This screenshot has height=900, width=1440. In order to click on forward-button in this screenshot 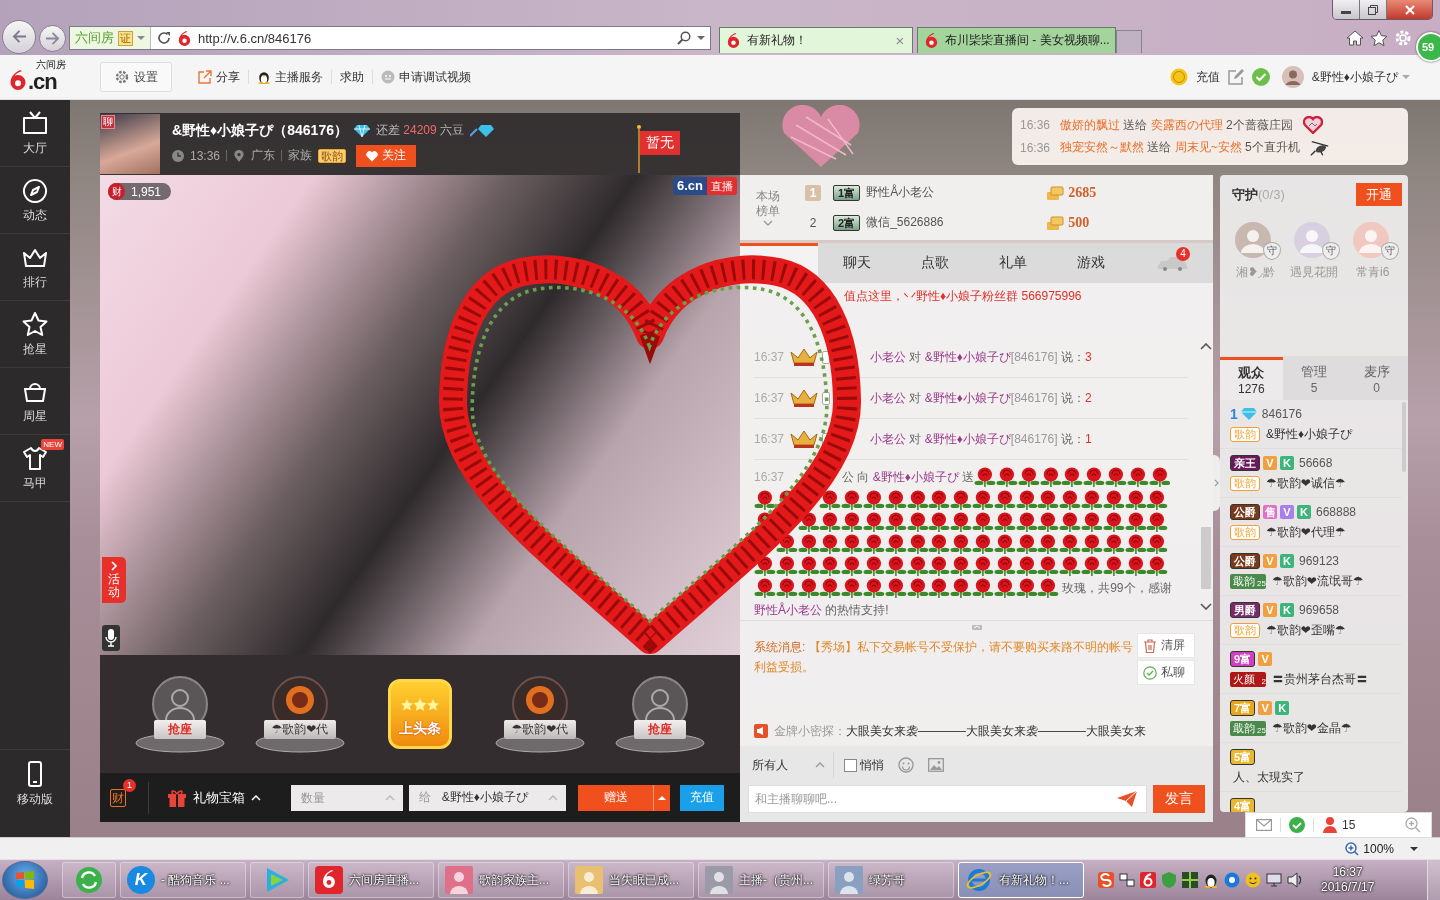, I will do `click(52, 38)`.